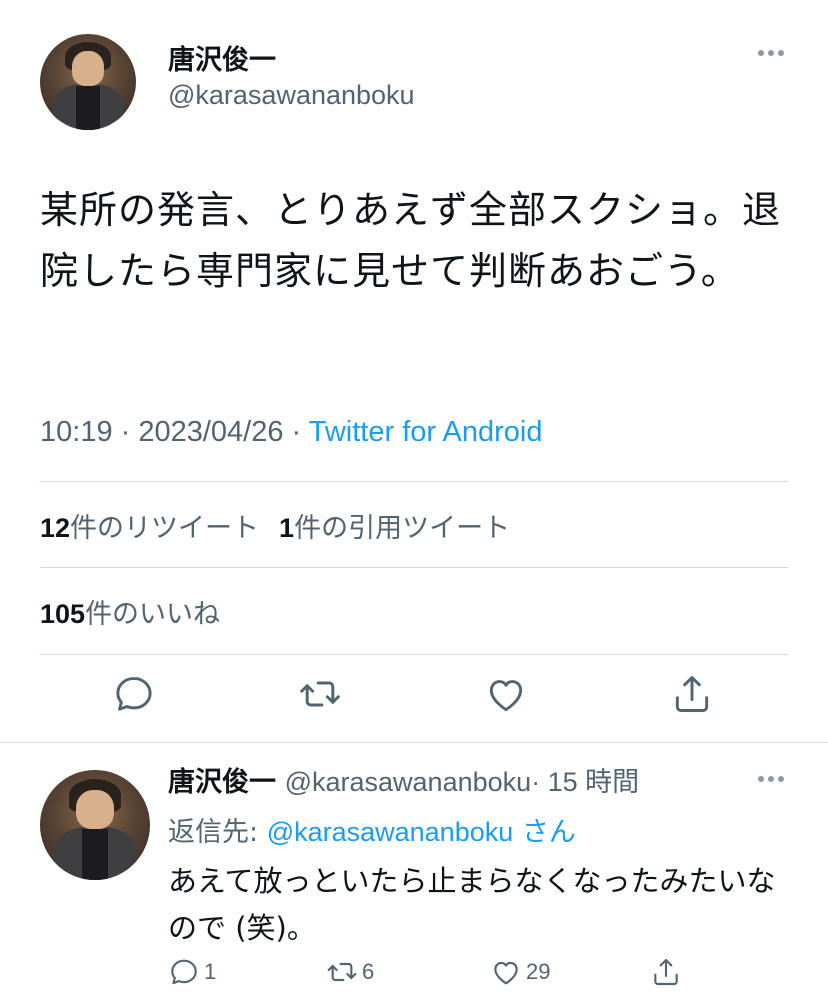 Image resolution: width=828 pixels, height=1006 pixels. I want to click on retweets-stat: 12件のリツイート, so click(149, 525).